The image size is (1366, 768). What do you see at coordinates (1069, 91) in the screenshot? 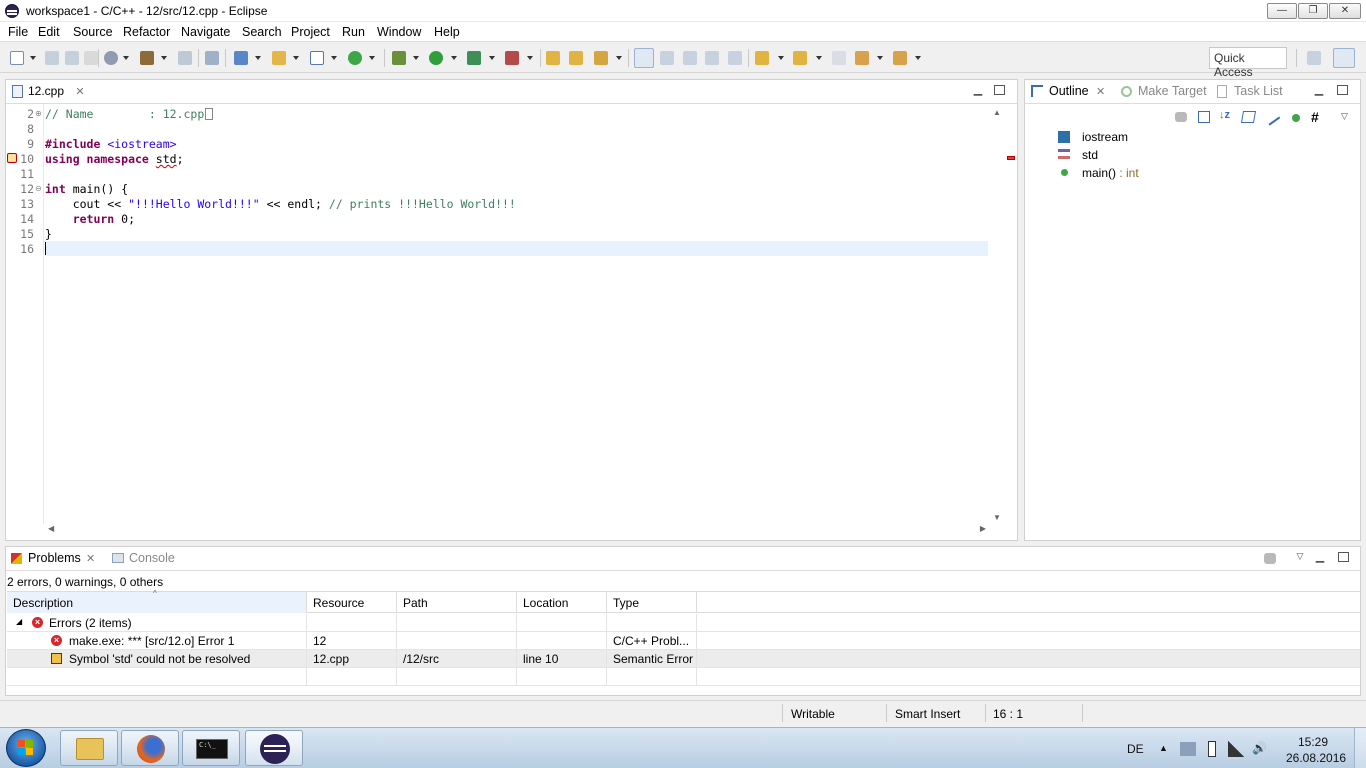
I see `tab-outline: Outline` at bounding box center [1069, 91].